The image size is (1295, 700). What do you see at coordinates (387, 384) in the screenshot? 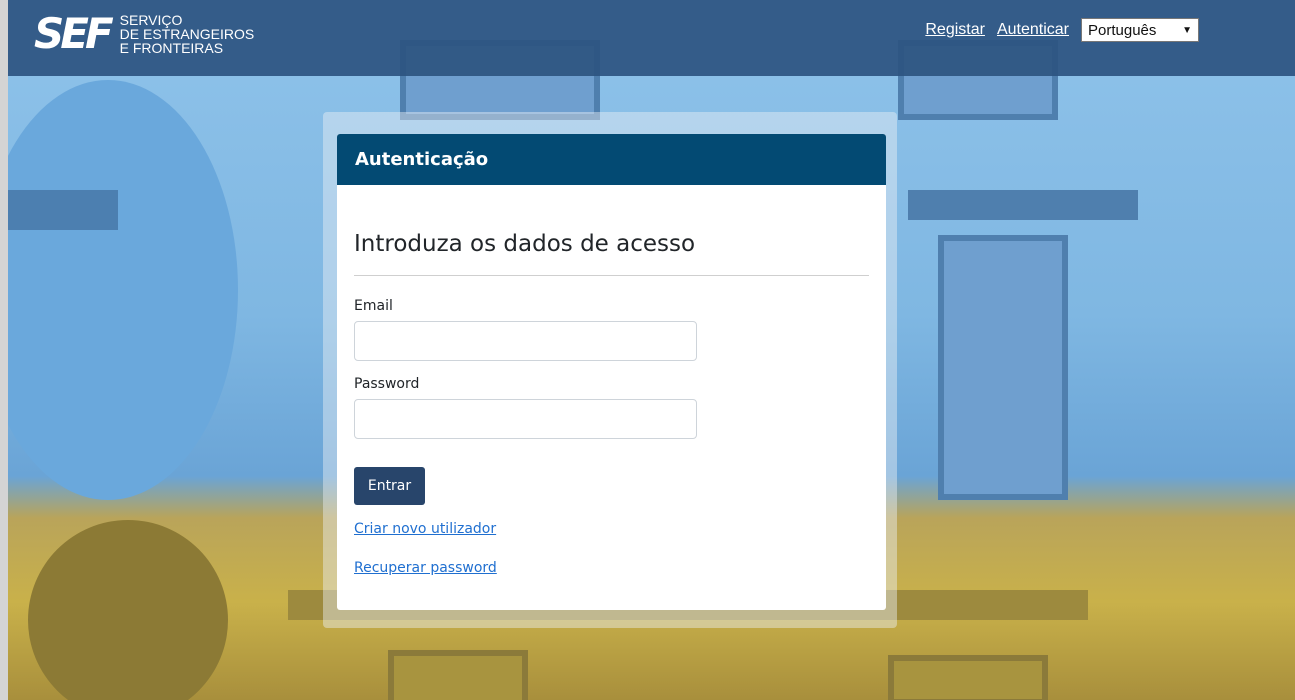
I see `password-label: Password` at bounding box center [387, 384].